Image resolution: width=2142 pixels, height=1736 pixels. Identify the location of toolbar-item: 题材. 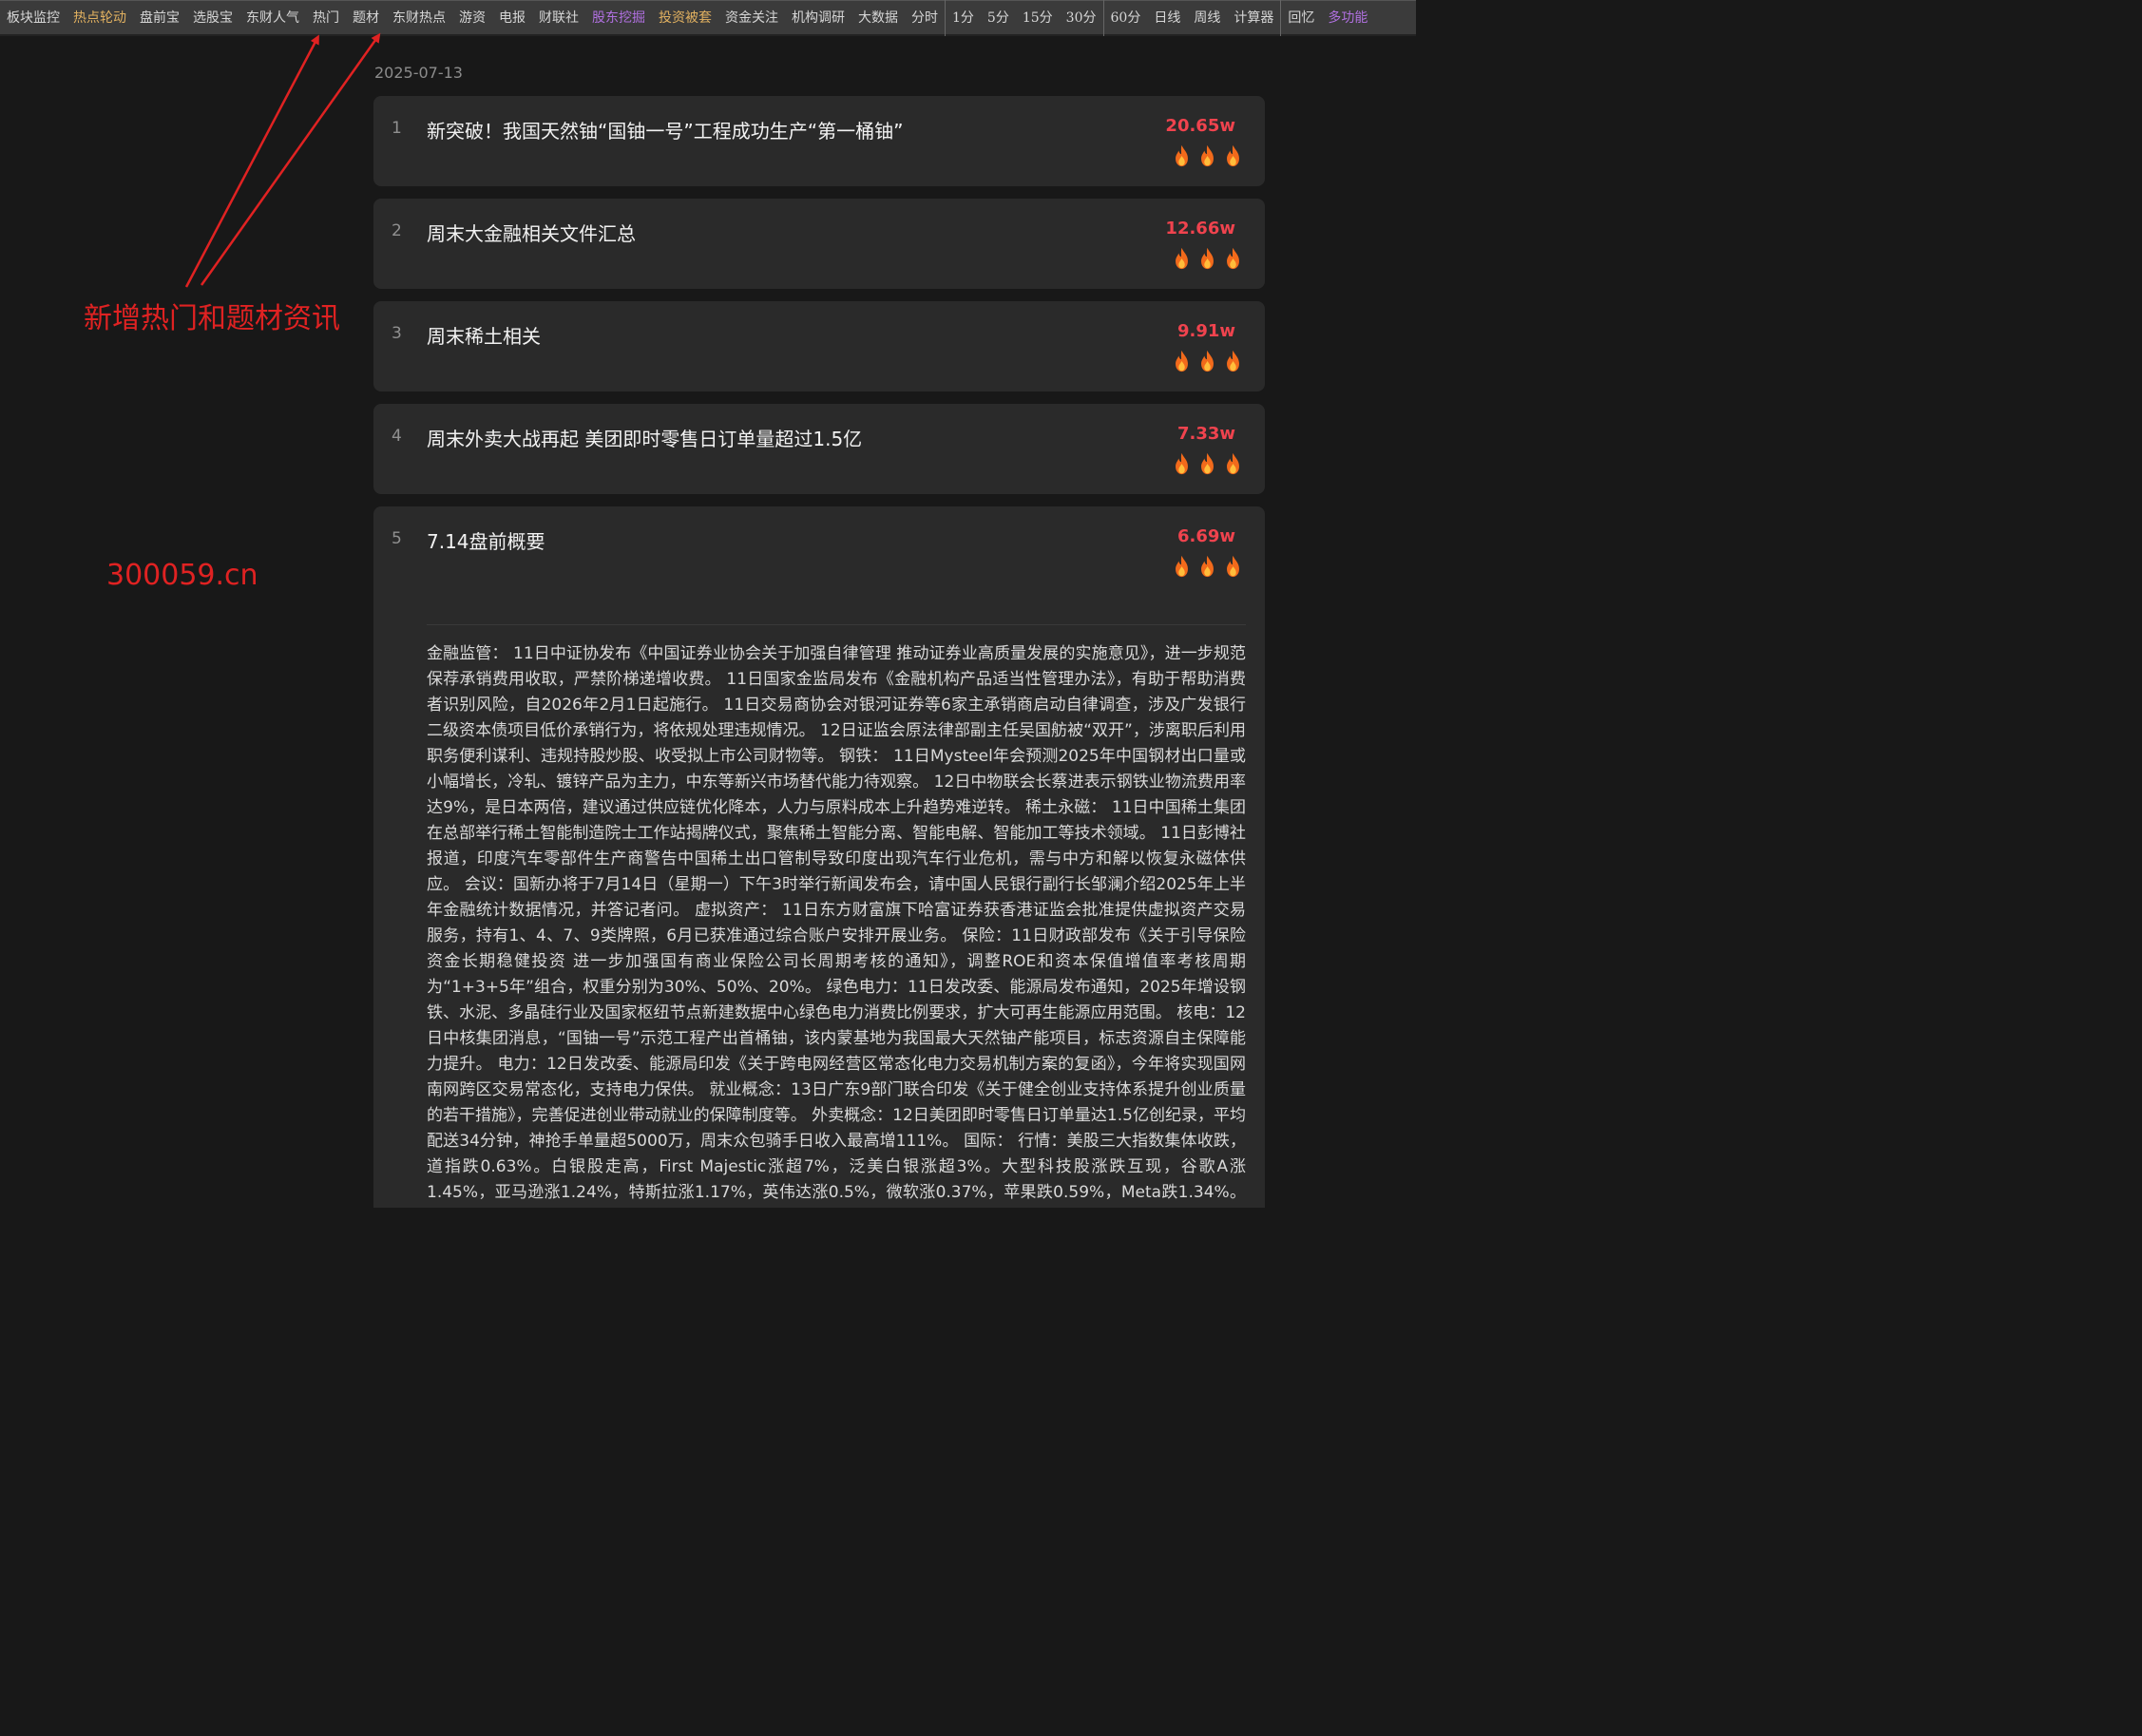
(366, 18).